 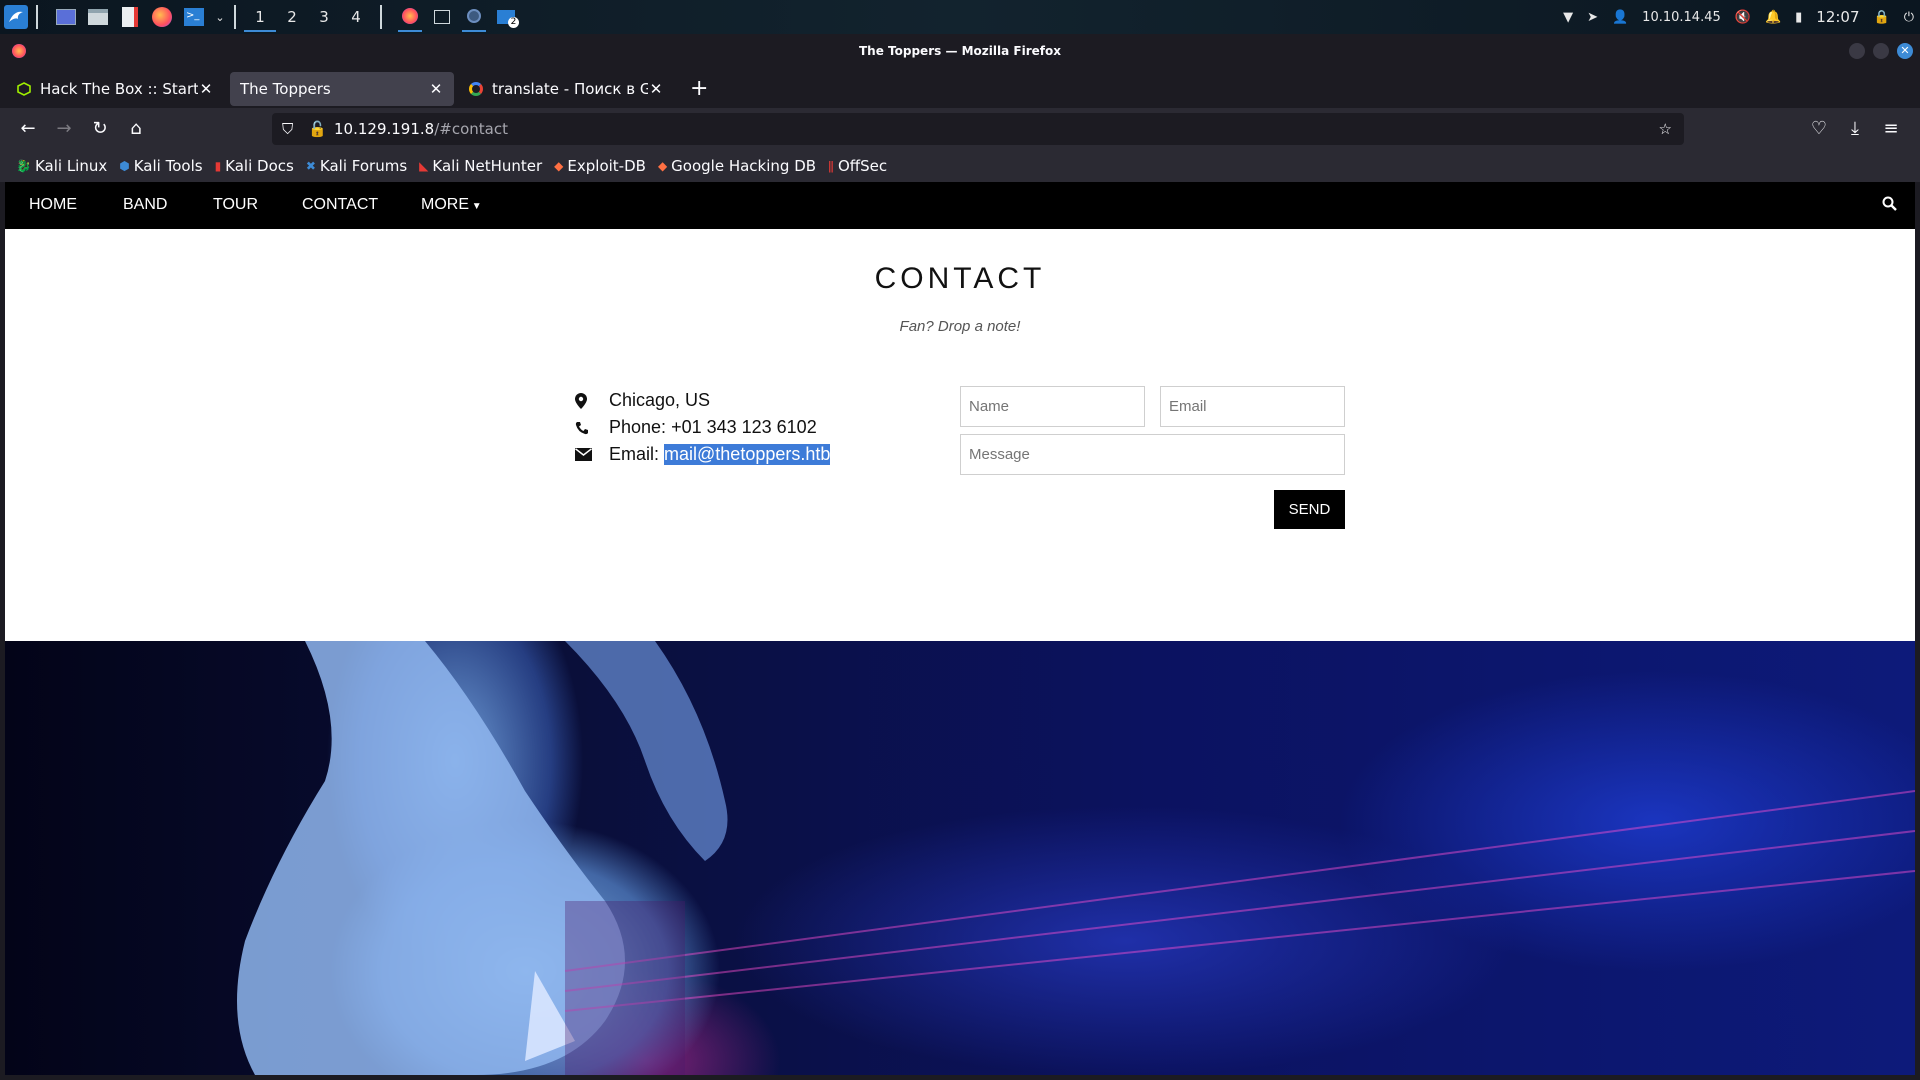 I want to click on url-path: /#contact, so click(x=471, y=129).